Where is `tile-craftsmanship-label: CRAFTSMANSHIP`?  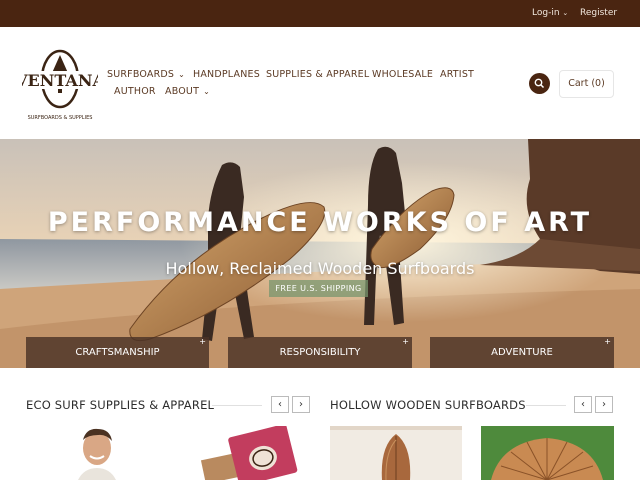
tile-craftsmanship-label: CRAFTSMANSHIP is located at coordinates (117, 352).